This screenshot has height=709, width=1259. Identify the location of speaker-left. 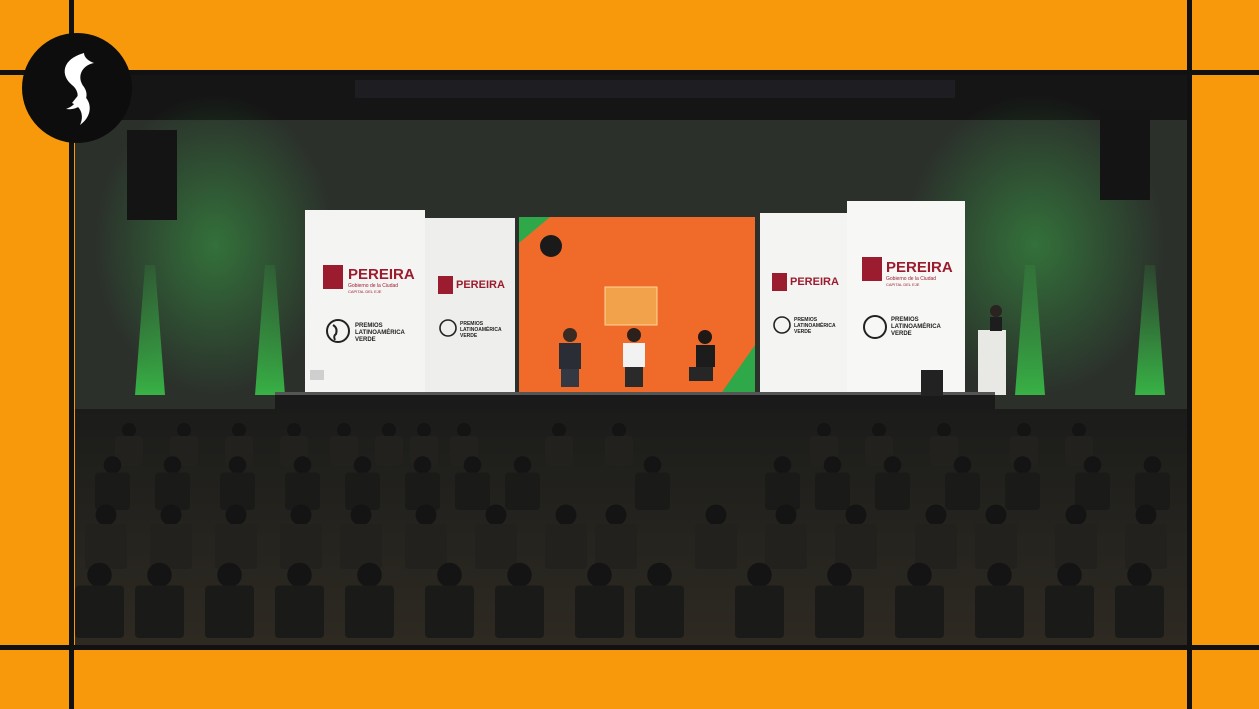
(152, 175).